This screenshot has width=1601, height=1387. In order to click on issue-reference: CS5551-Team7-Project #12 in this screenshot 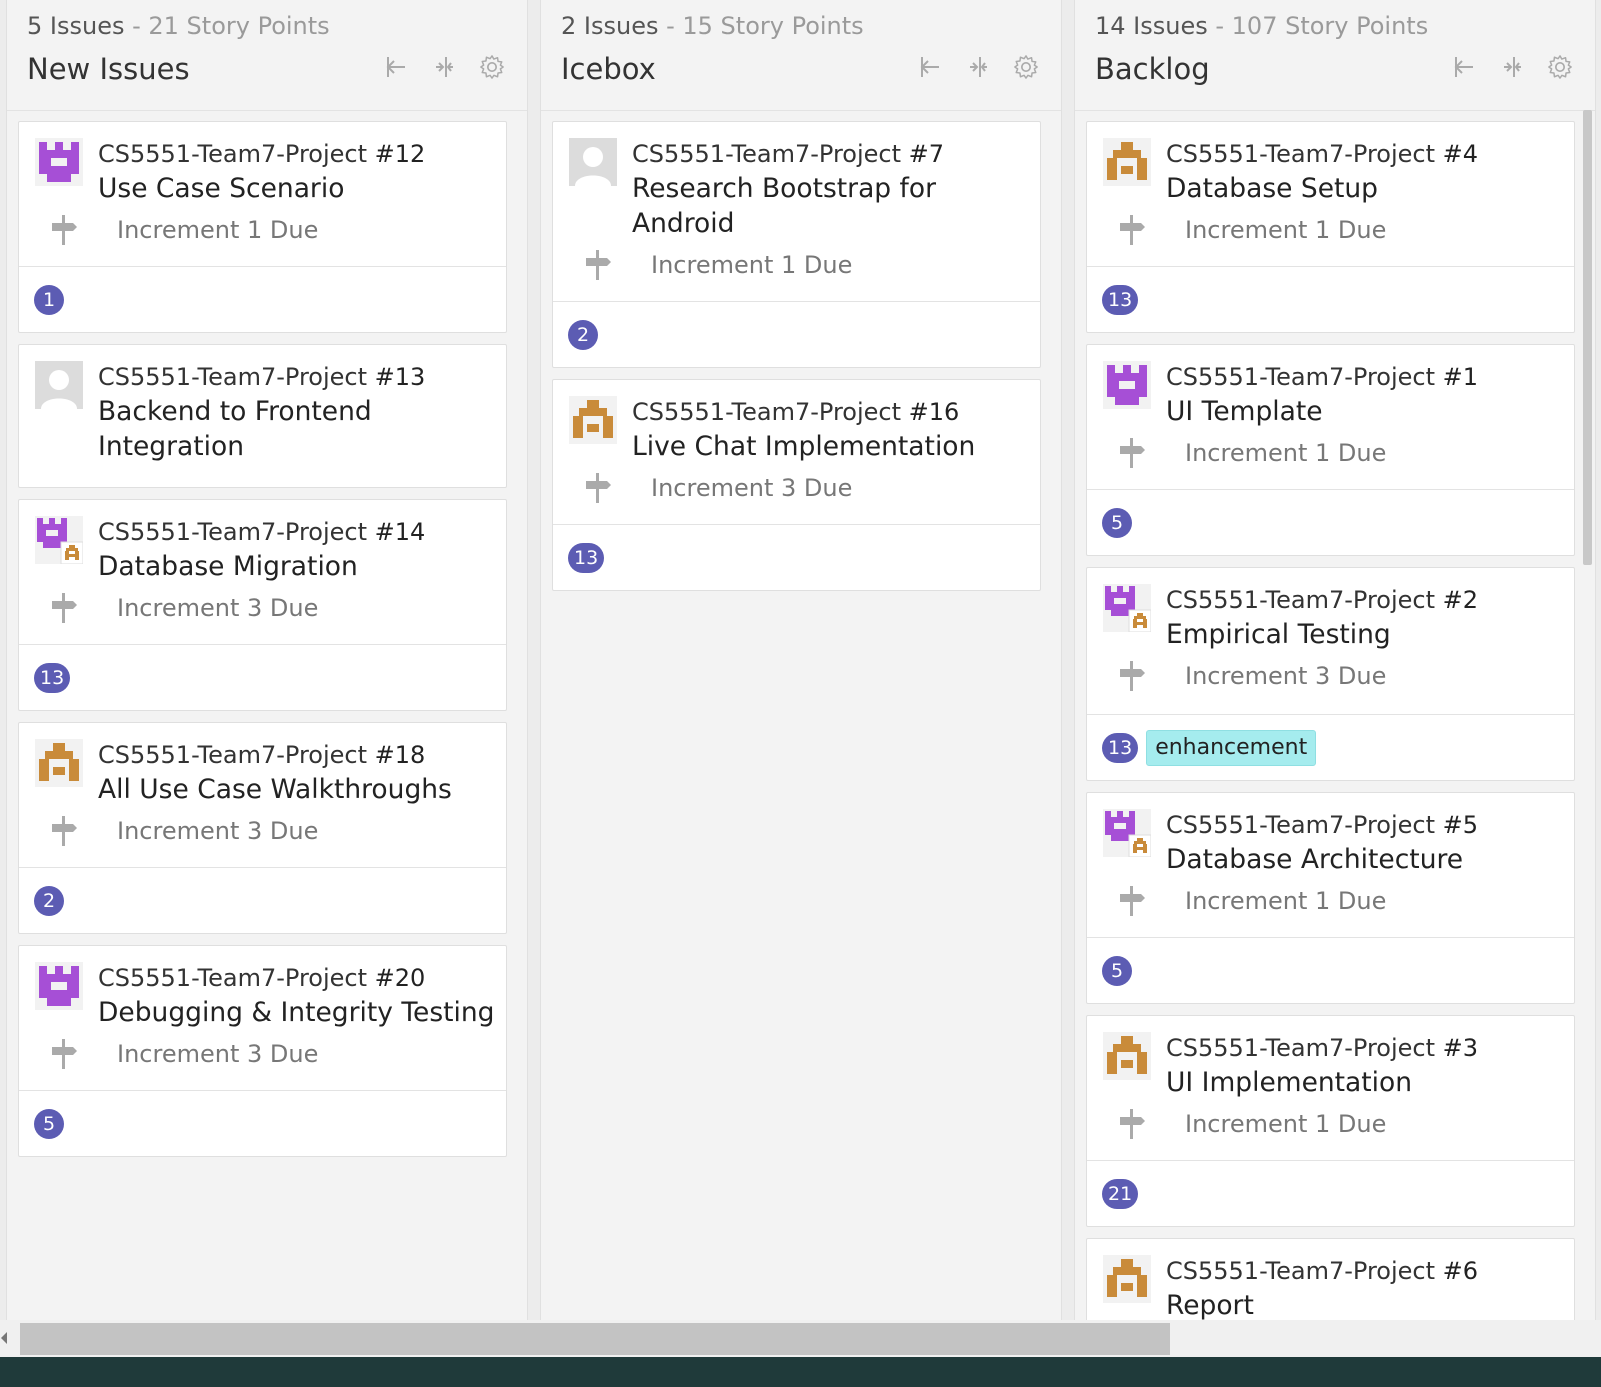, I will do `click(261, 154)`.